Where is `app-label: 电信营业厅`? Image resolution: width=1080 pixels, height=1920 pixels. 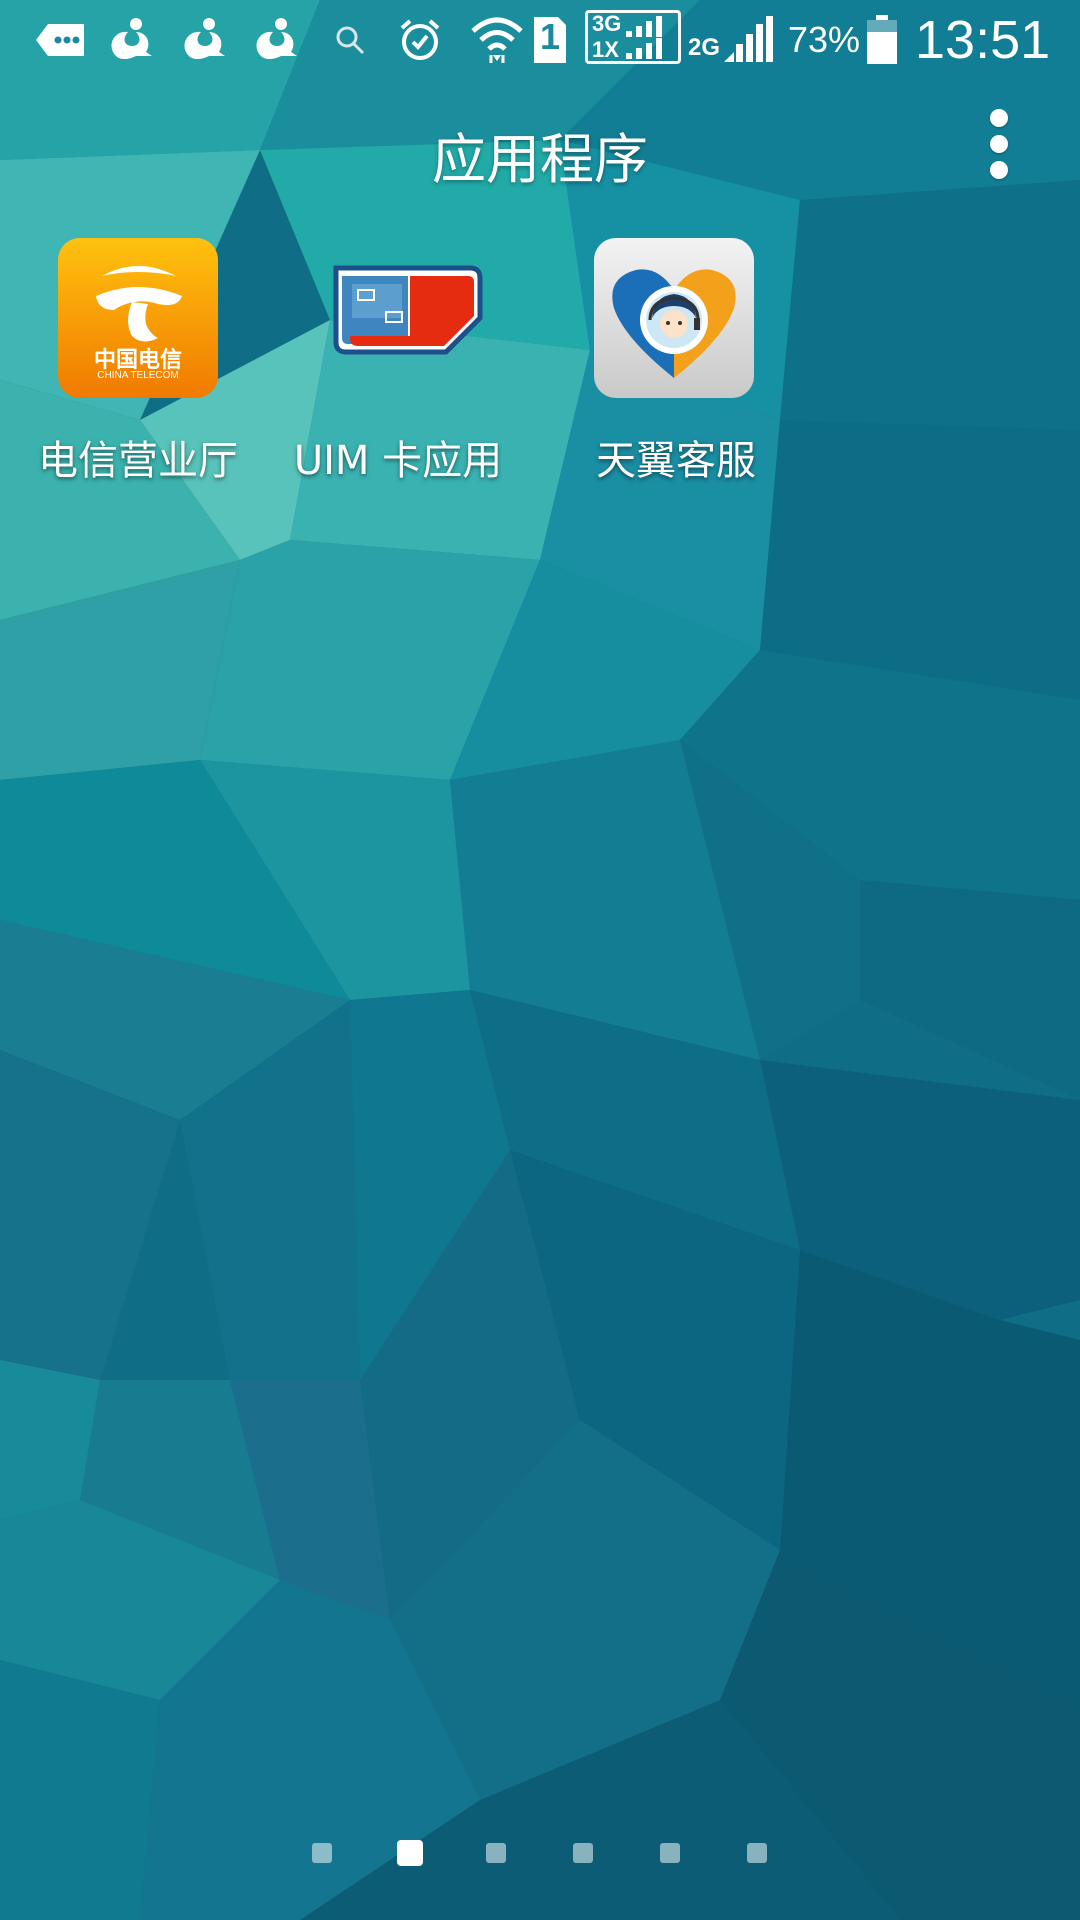 app-label: 电信营业厅 is located at coordinates (138, 461).